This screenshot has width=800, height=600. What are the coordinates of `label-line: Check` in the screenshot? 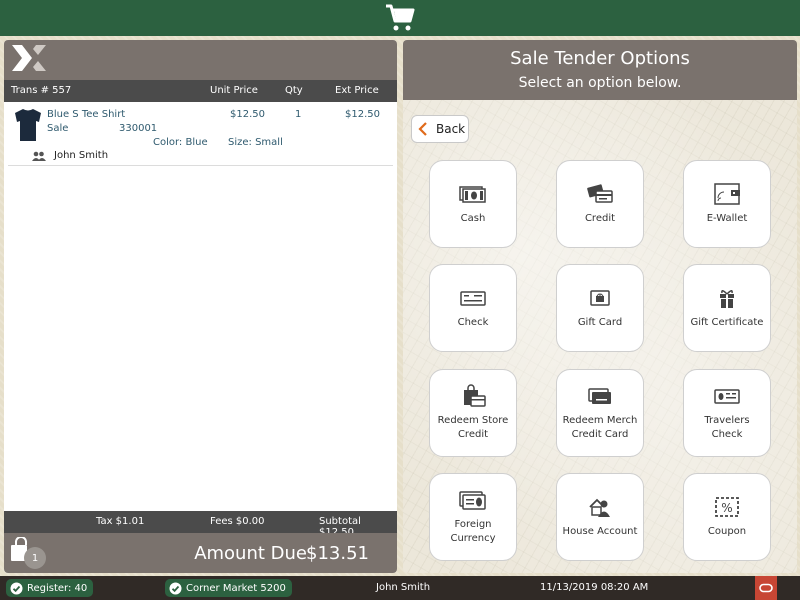 It's located at (727, 434).